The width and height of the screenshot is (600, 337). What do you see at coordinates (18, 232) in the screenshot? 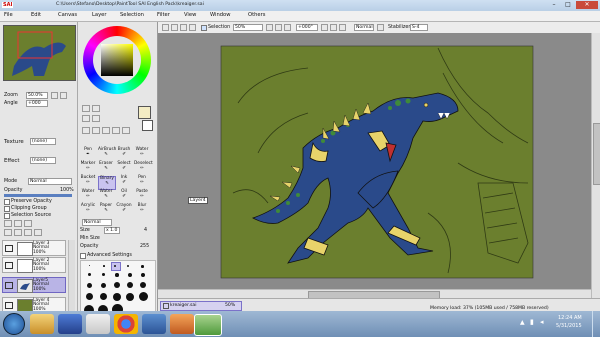
I see `merge-down-icon` at bounding box center [18, 232].